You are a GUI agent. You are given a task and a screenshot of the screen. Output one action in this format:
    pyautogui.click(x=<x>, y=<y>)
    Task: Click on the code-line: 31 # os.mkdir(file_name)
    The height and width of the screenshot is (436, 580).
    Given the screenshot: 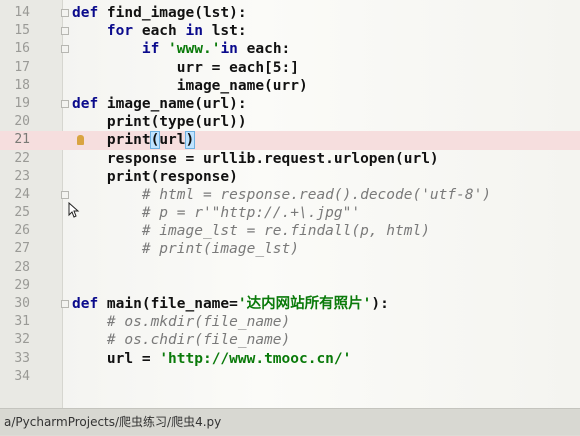 What is the action you would take?
    pyautogui.click(x=290, y=322)
    